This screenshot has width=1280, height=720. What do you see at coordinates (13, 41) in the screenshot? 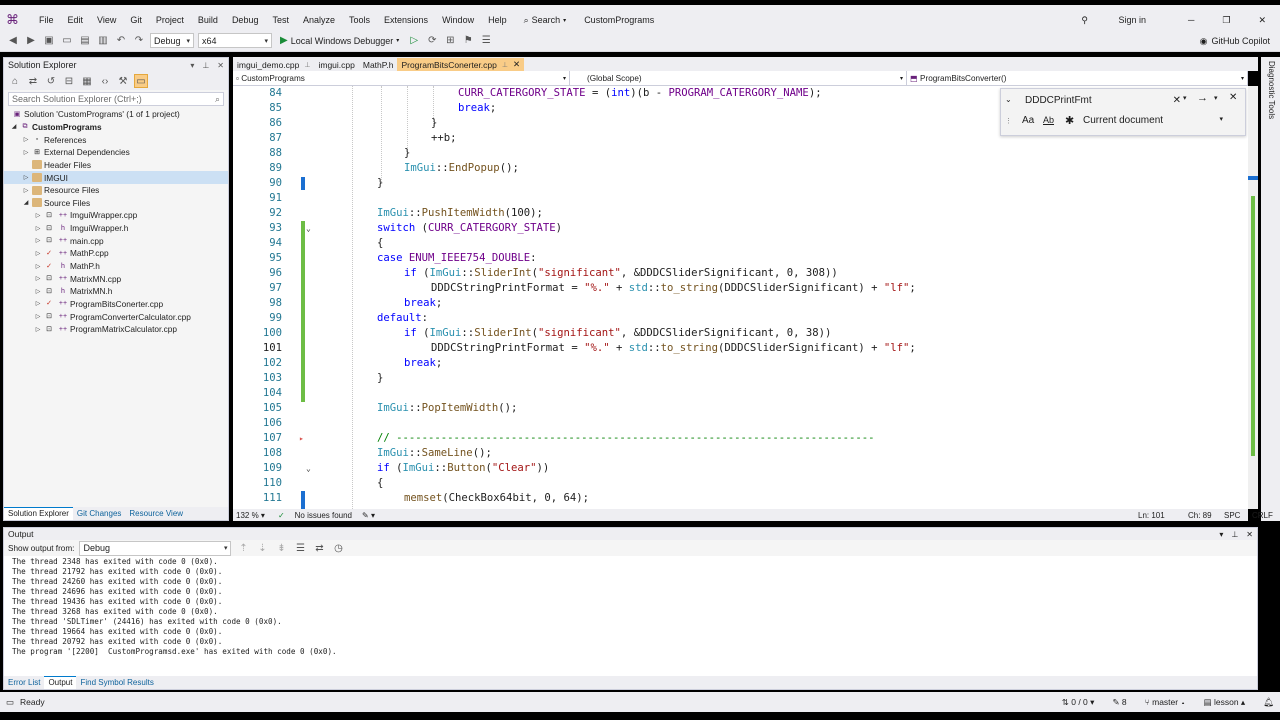
I see `back-icon: ◀` at bounding box center [13, 41].